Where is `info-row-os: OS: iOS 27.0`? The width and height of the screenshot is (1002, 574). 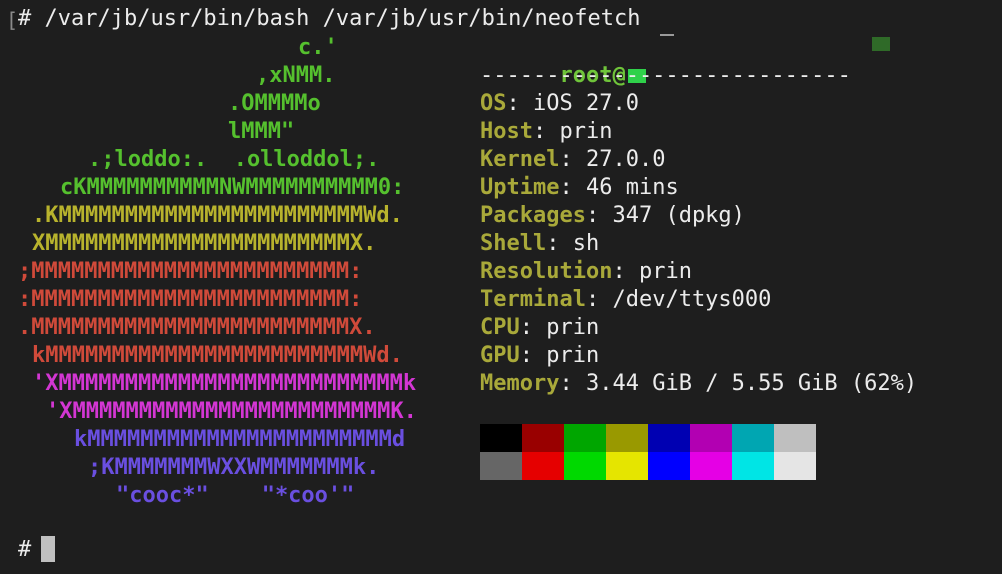
info-row-os: OS: iOS 27.0 is located at coordinates (559, 104).